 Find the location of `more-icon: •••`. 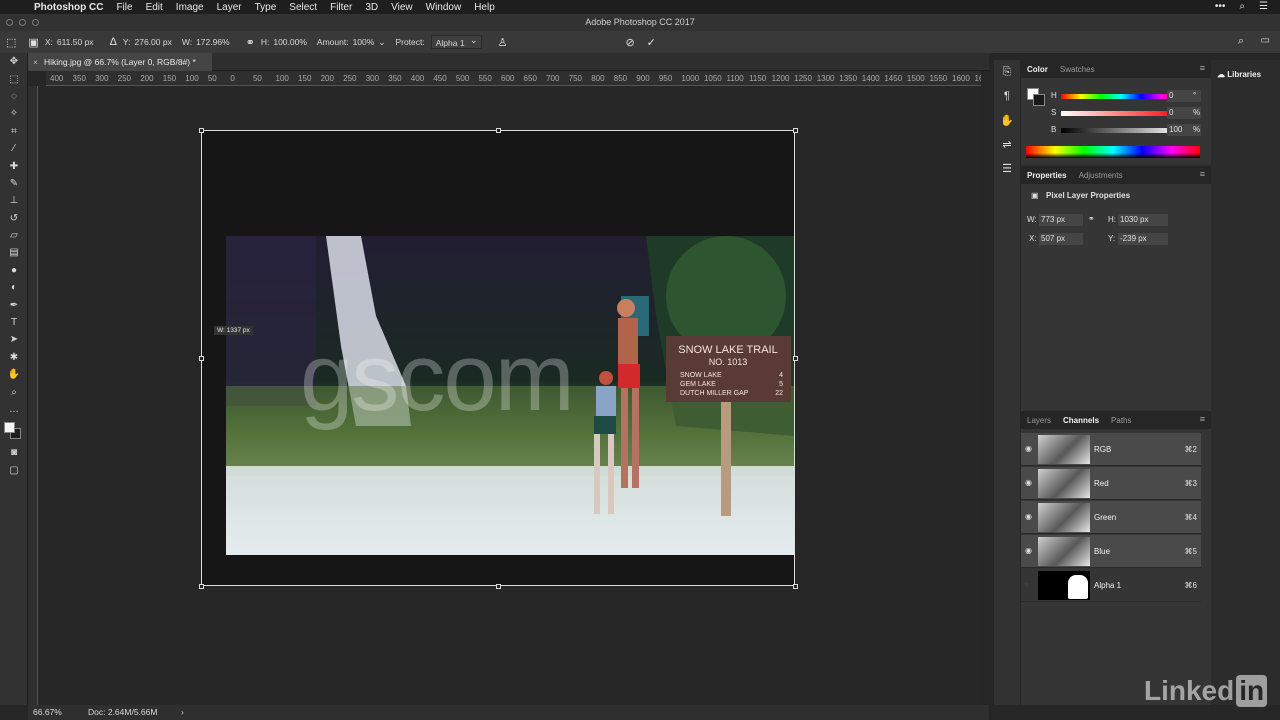

more-icon: ••• is located at coordinates (1220, 7).